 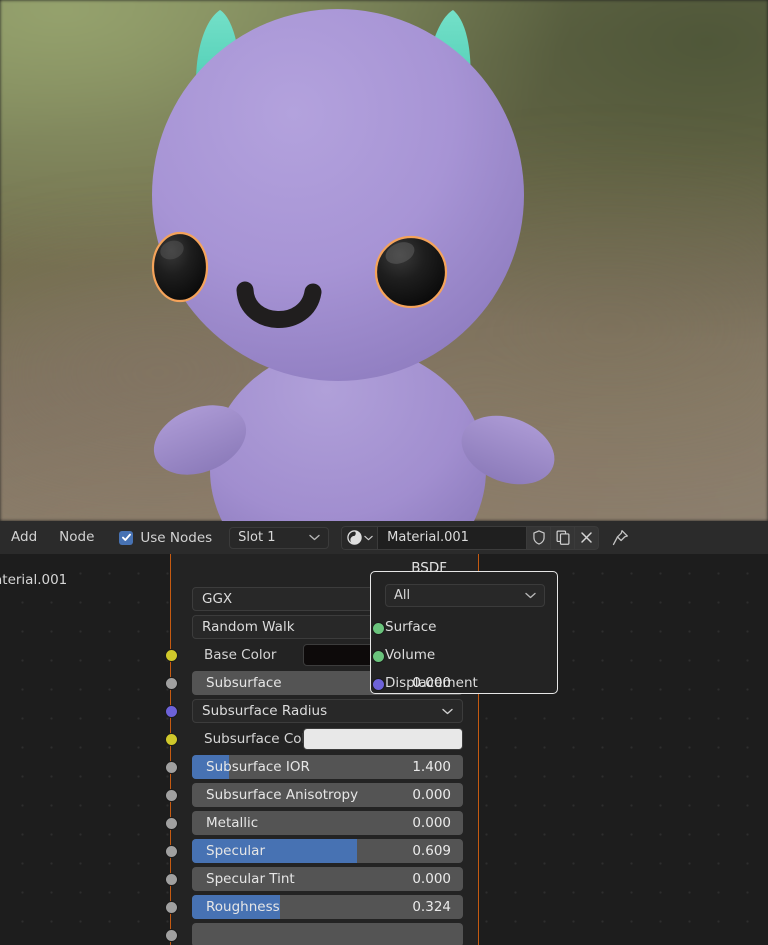 What do you see at coordinates (431, 907) in the screenshot?
I see `roughness-slider-value: 0.324` at bounding box center [431, 907].